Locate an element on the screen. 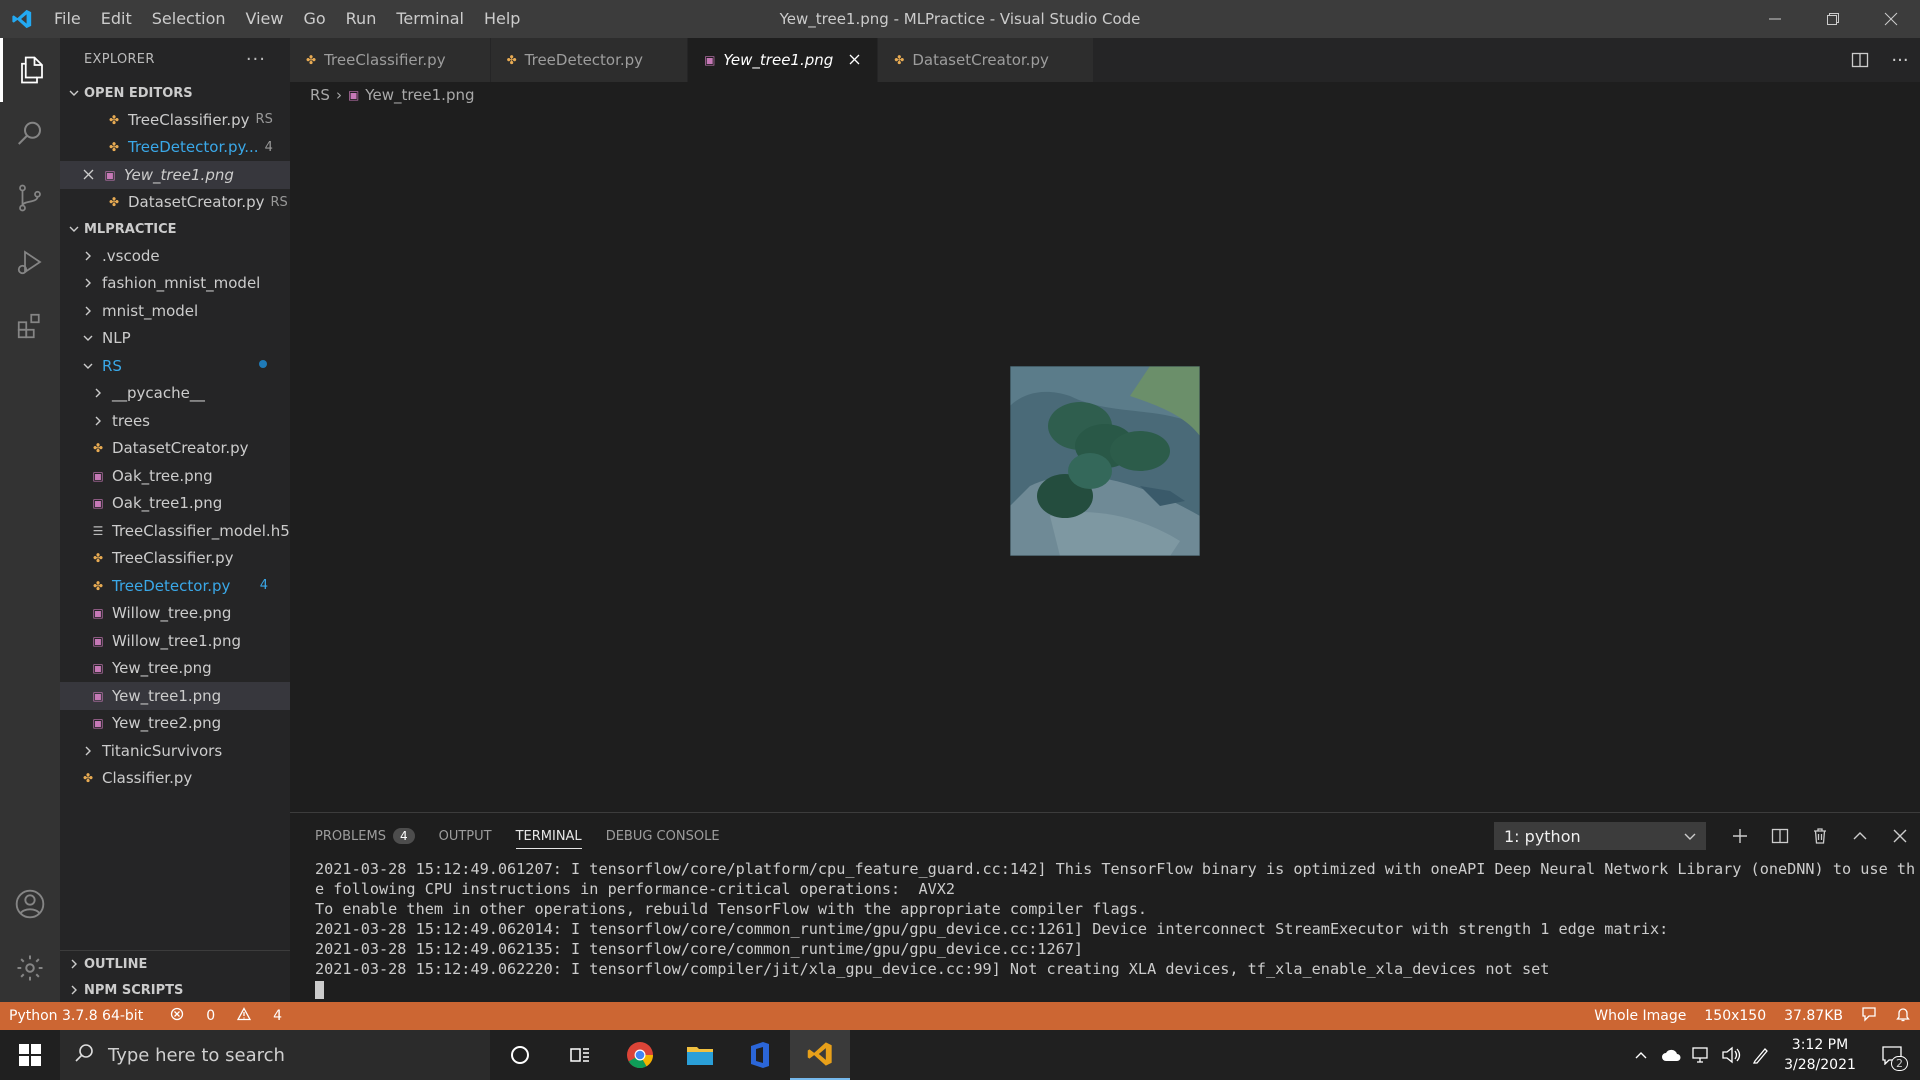  feedback-icon is located at coordinates (1869, 1016).